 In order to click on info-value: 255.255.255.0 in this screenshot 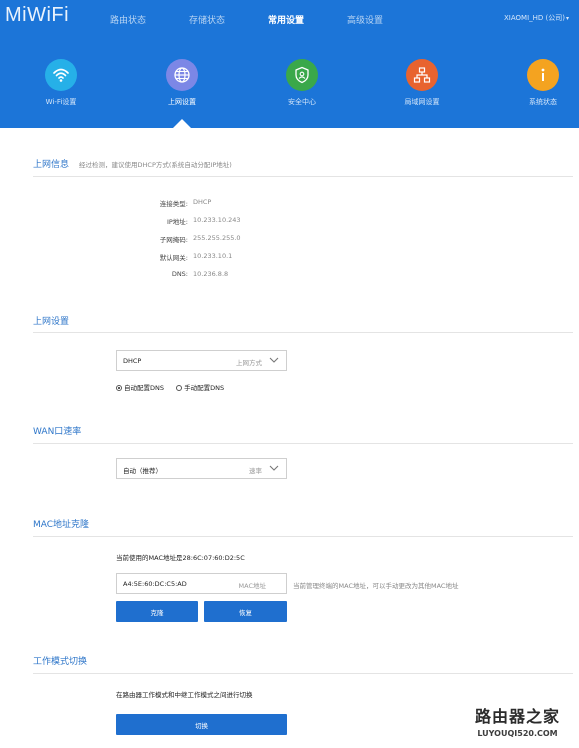, I will do `click(217, 238)`.